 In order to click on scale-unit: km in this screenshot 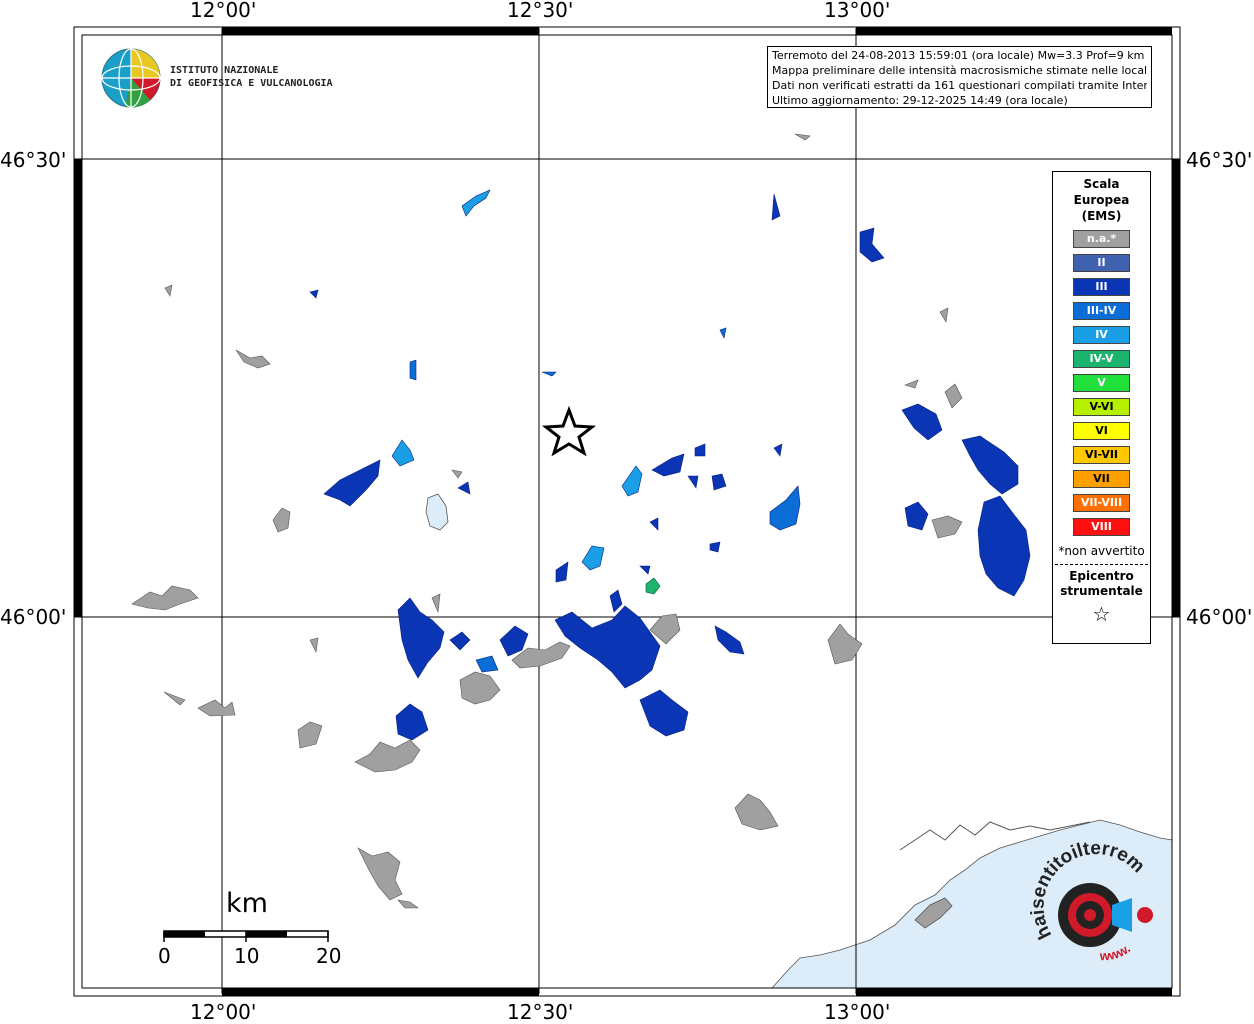, I will do `click(247, 903)`.